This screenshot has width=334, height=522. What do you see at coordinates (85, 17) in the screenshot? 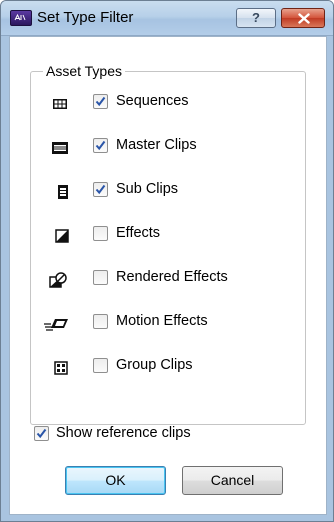
I see `window-title: Set Type Filter` at bounding box center [85, 17].